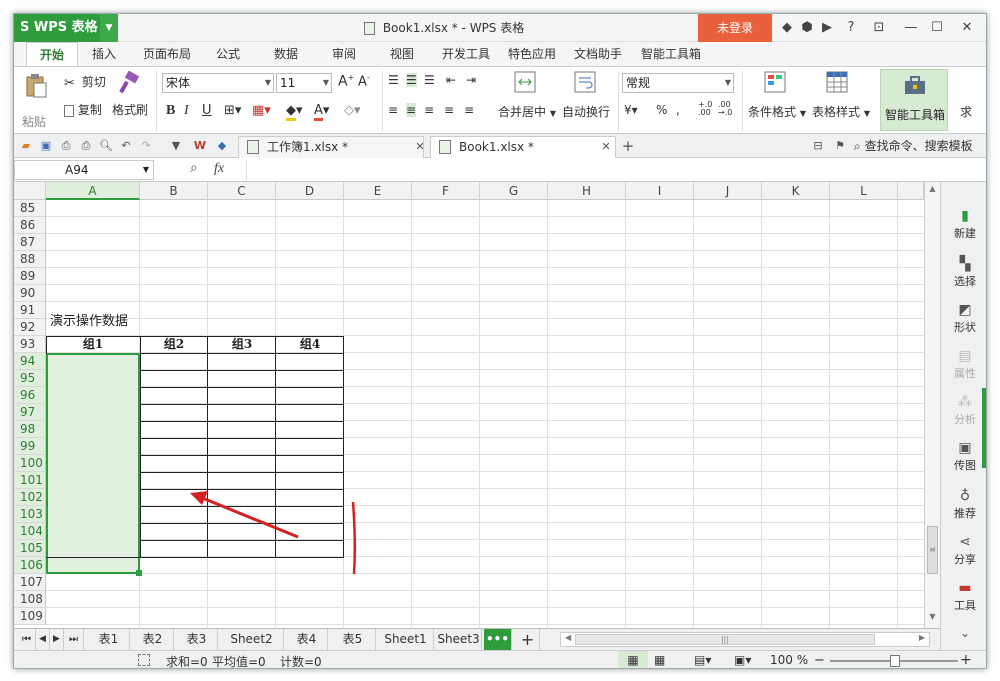 This screenshot has width=1000, height=681. I want to click on tab-smart-toolbox: 智能工具箱, so click(671, 54).